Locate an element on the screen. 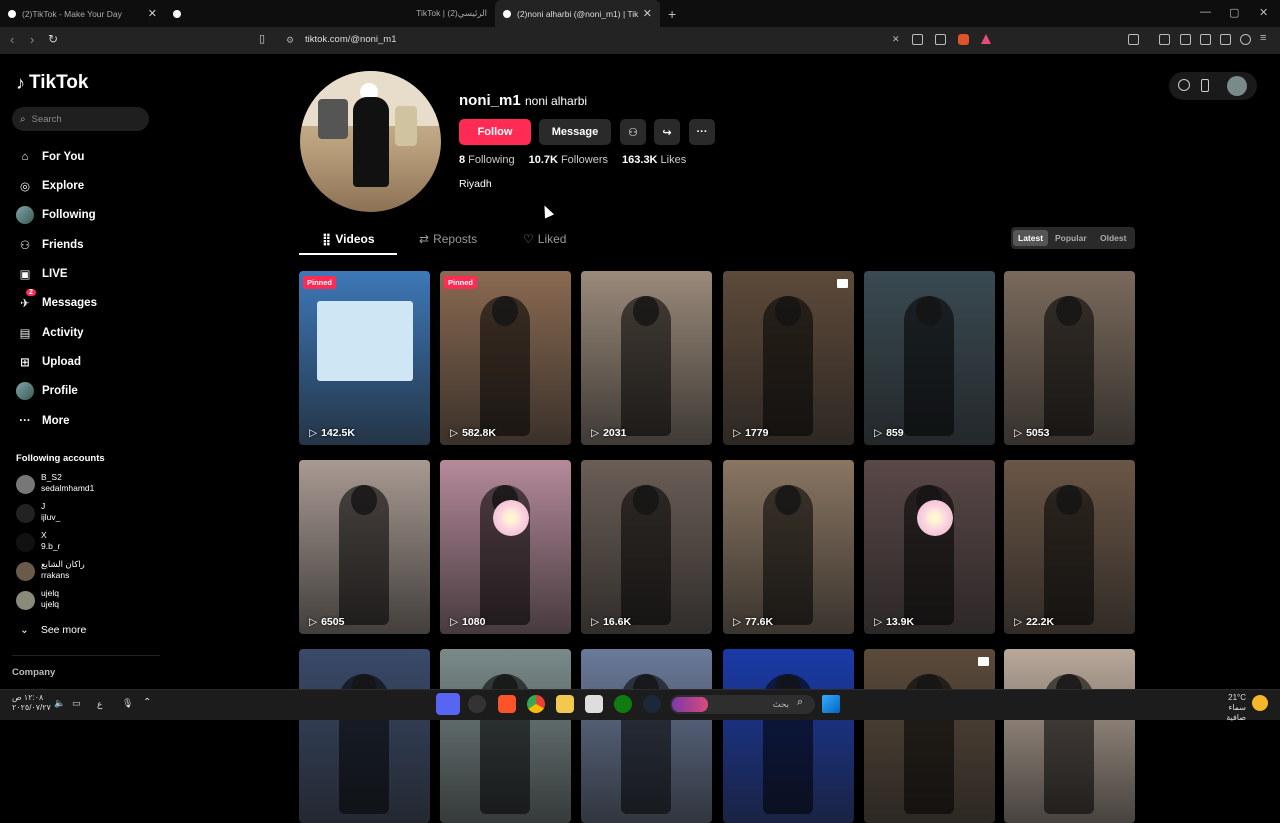 This screenshot has width=1280, height=823. sidebar-item-messages: ✈ 2 Messages is located at coordinates (56, 300).